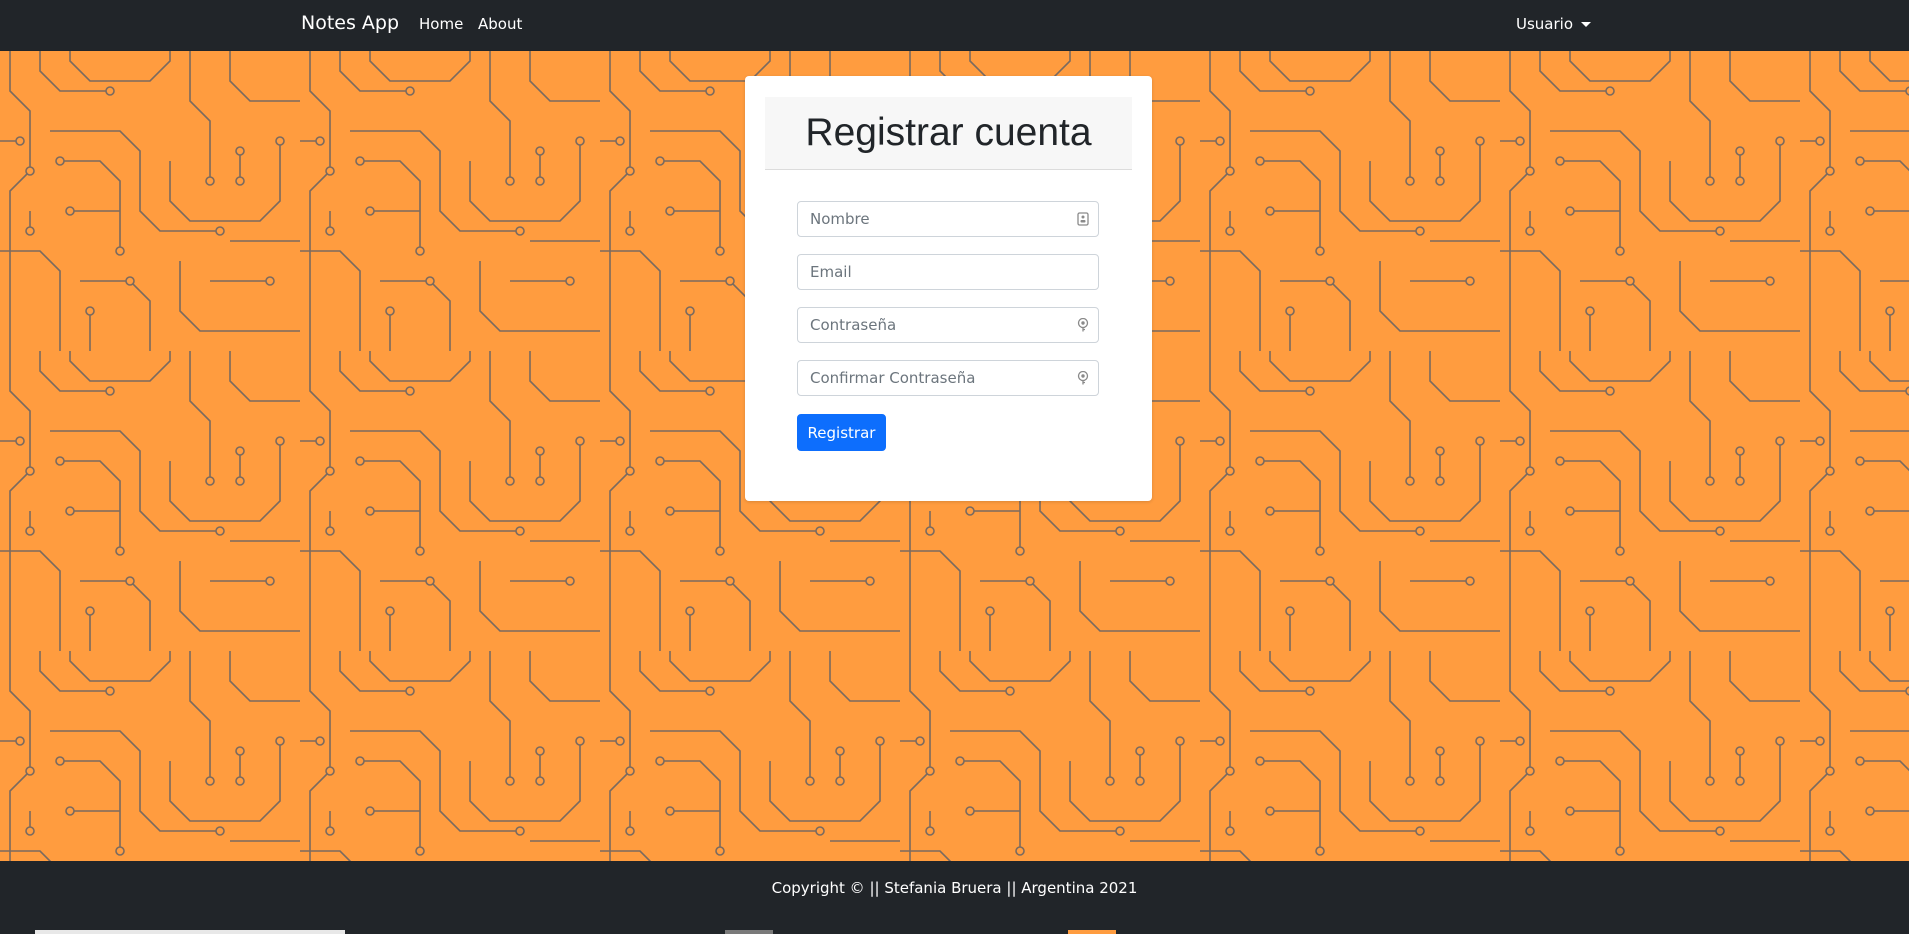  Describe the element at coordinates (935, 325) in the screenshot. I see `password-input` at that location.